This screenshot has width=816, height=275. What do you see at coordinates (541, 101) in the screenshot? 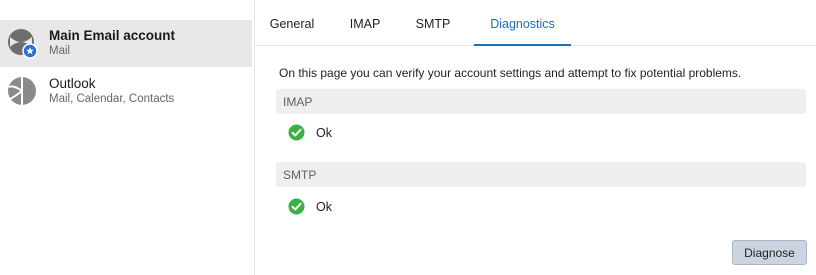
I see `imap-section-header: IMAP` at bounding box center [541, 101].